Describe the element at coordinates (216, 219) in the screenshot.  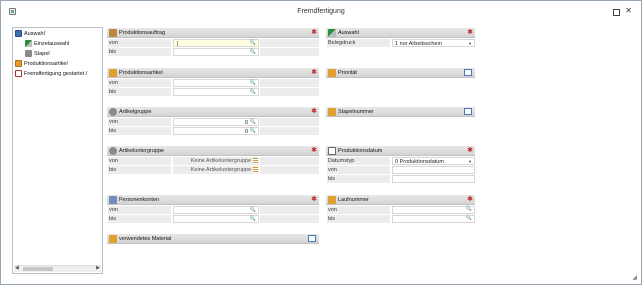
I see `personenkonten-bis-input: 🔍` at that location.